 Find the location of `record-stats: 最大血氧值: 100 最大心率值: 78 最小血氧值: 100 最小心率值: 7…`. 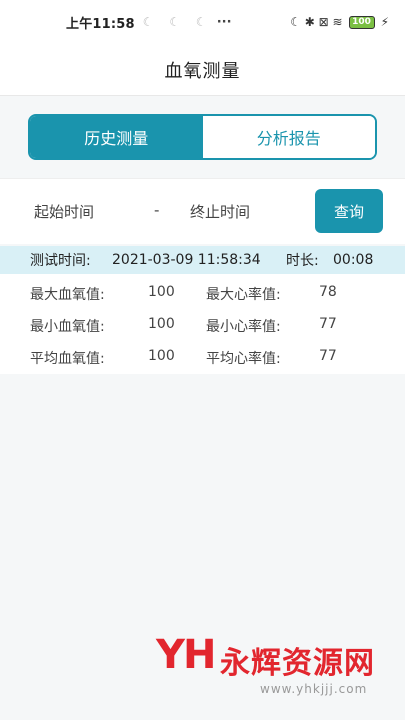

record-stats: 最大血氧值: 100 最大心率值: 78 最小血氧值: 100 最小心率值: 7… is located at coordinates (202, 324).